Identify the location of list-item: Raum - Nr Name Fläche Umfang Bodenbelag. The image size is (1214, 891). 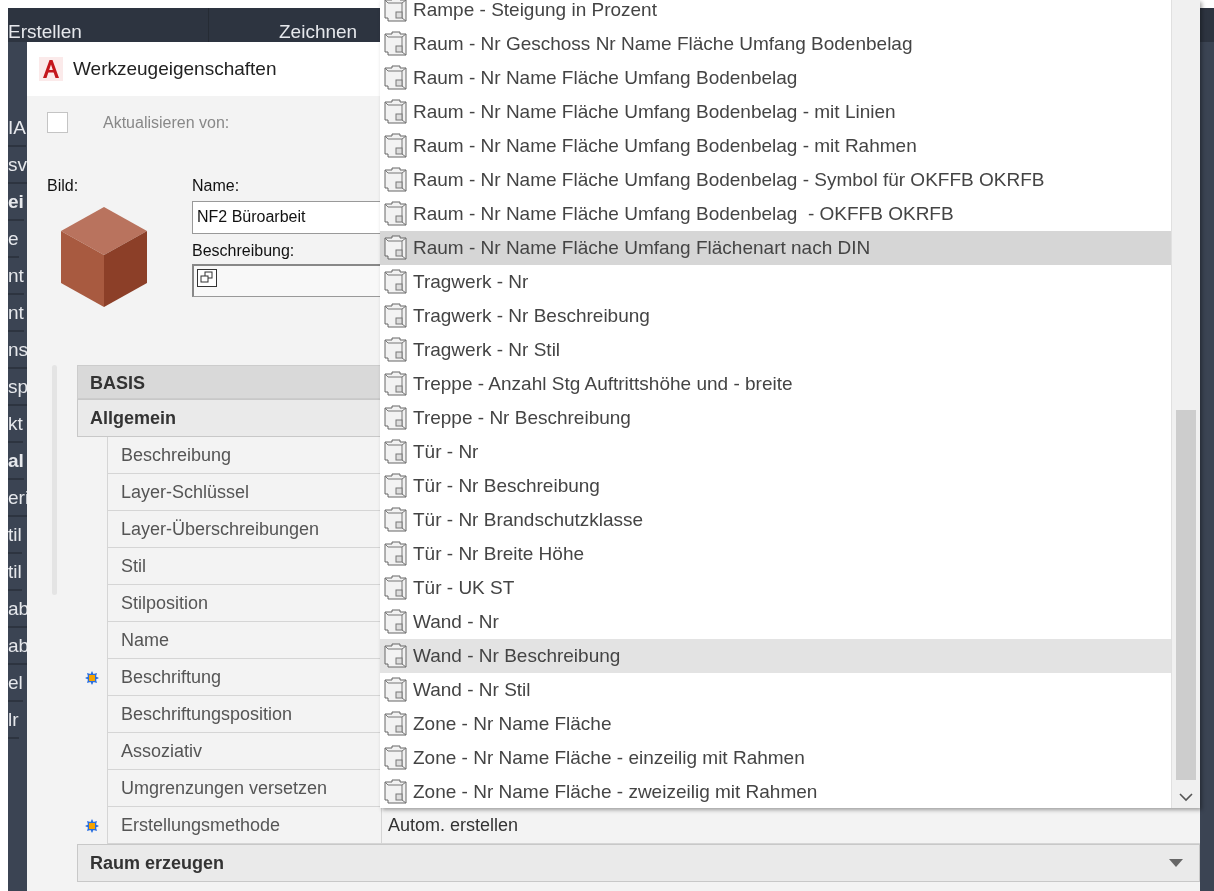
(776, 78).